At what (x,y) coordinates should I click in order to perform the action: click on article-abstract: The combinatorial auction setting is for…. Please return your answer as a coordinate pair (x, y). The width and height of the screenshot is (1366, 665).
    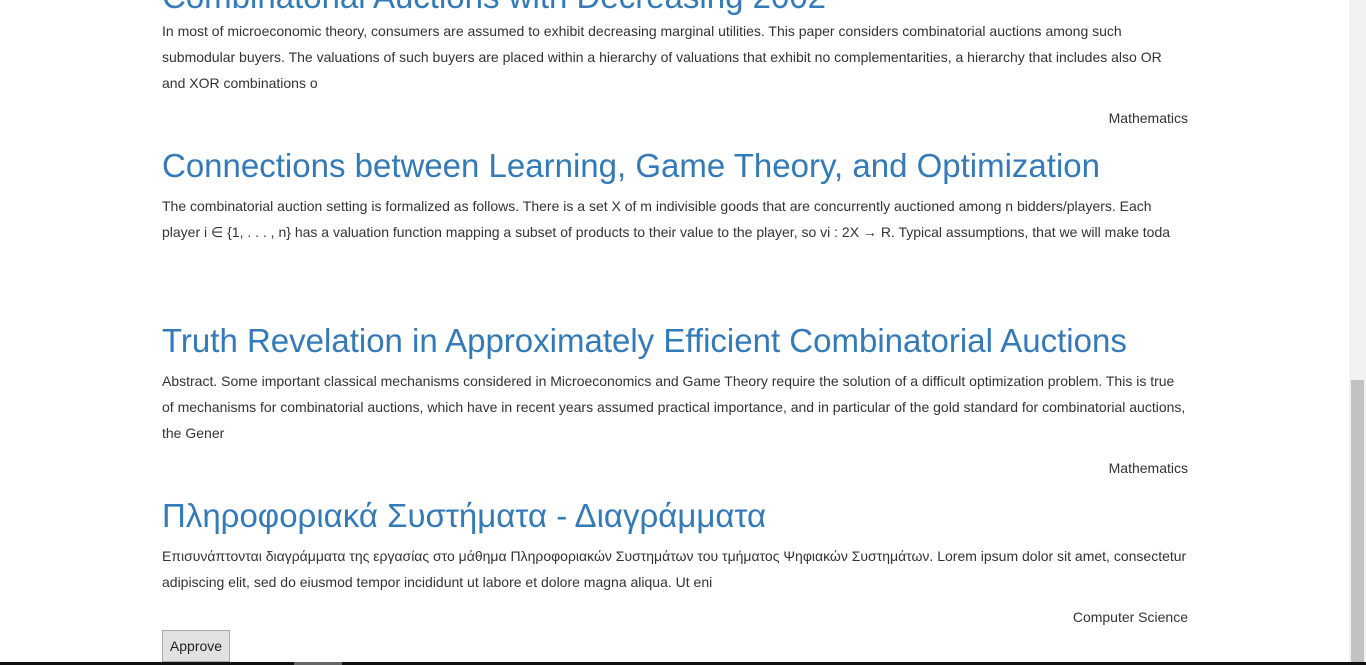
    Looking at the image, I should click on (666, 219).